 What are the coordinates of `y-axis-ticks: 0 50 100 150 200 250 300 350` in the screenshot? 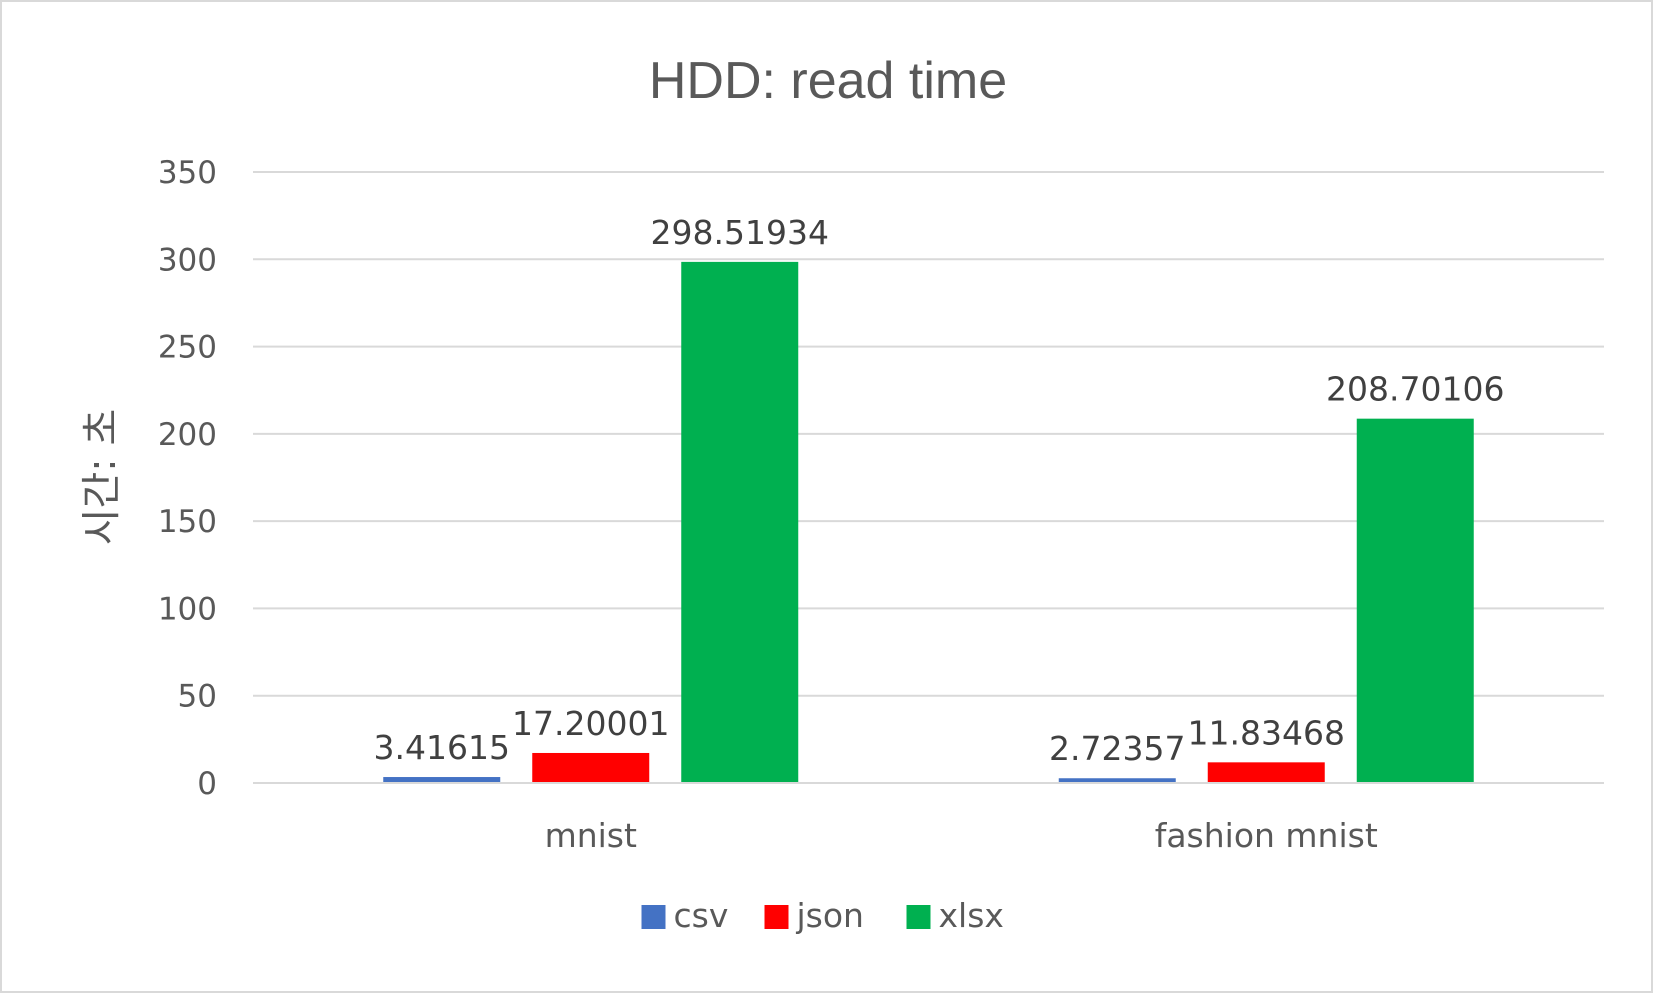 It's located at (187, 478).